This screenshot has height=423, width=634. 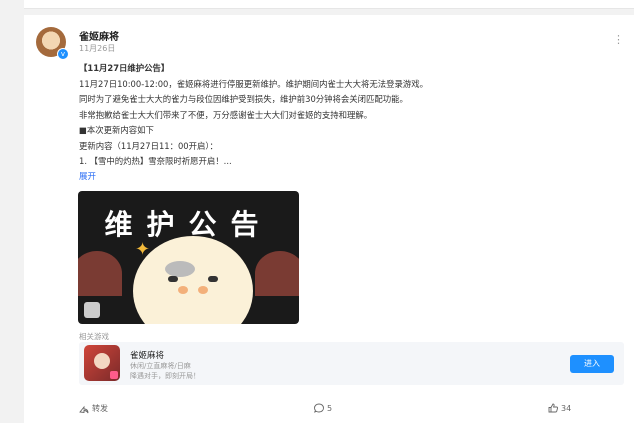 What do you see at coordinates (592, 364) in the screenshot?
I see `enter-button: 进入` at bounding box center [592, 364].